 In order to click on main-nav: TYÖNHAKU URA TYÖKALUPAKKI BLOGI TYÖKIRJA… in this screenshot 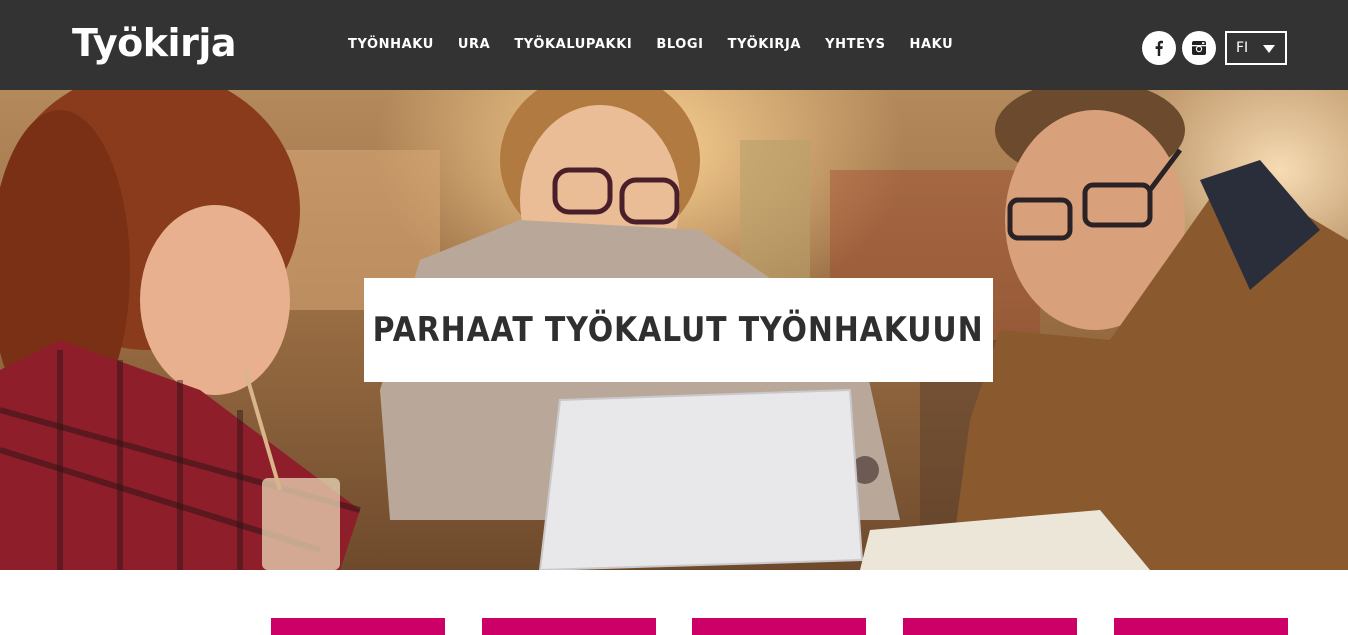, I will do `click(662, 45)`.